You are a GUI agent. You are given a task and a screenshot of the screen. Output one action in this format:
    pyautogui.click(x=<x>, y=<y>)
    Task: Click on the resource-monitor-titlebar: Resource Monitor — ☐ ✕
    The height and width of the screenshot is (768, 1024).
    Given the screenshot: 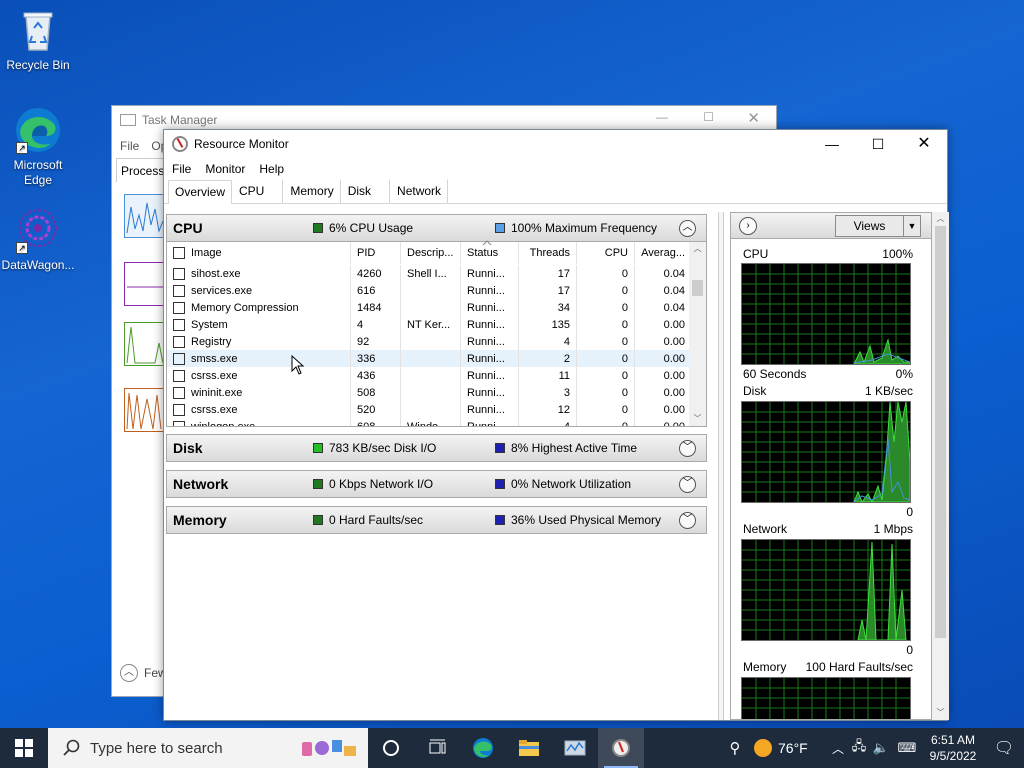 What is the action you would take?
    pyautogui.click(x=555, y=144)
    